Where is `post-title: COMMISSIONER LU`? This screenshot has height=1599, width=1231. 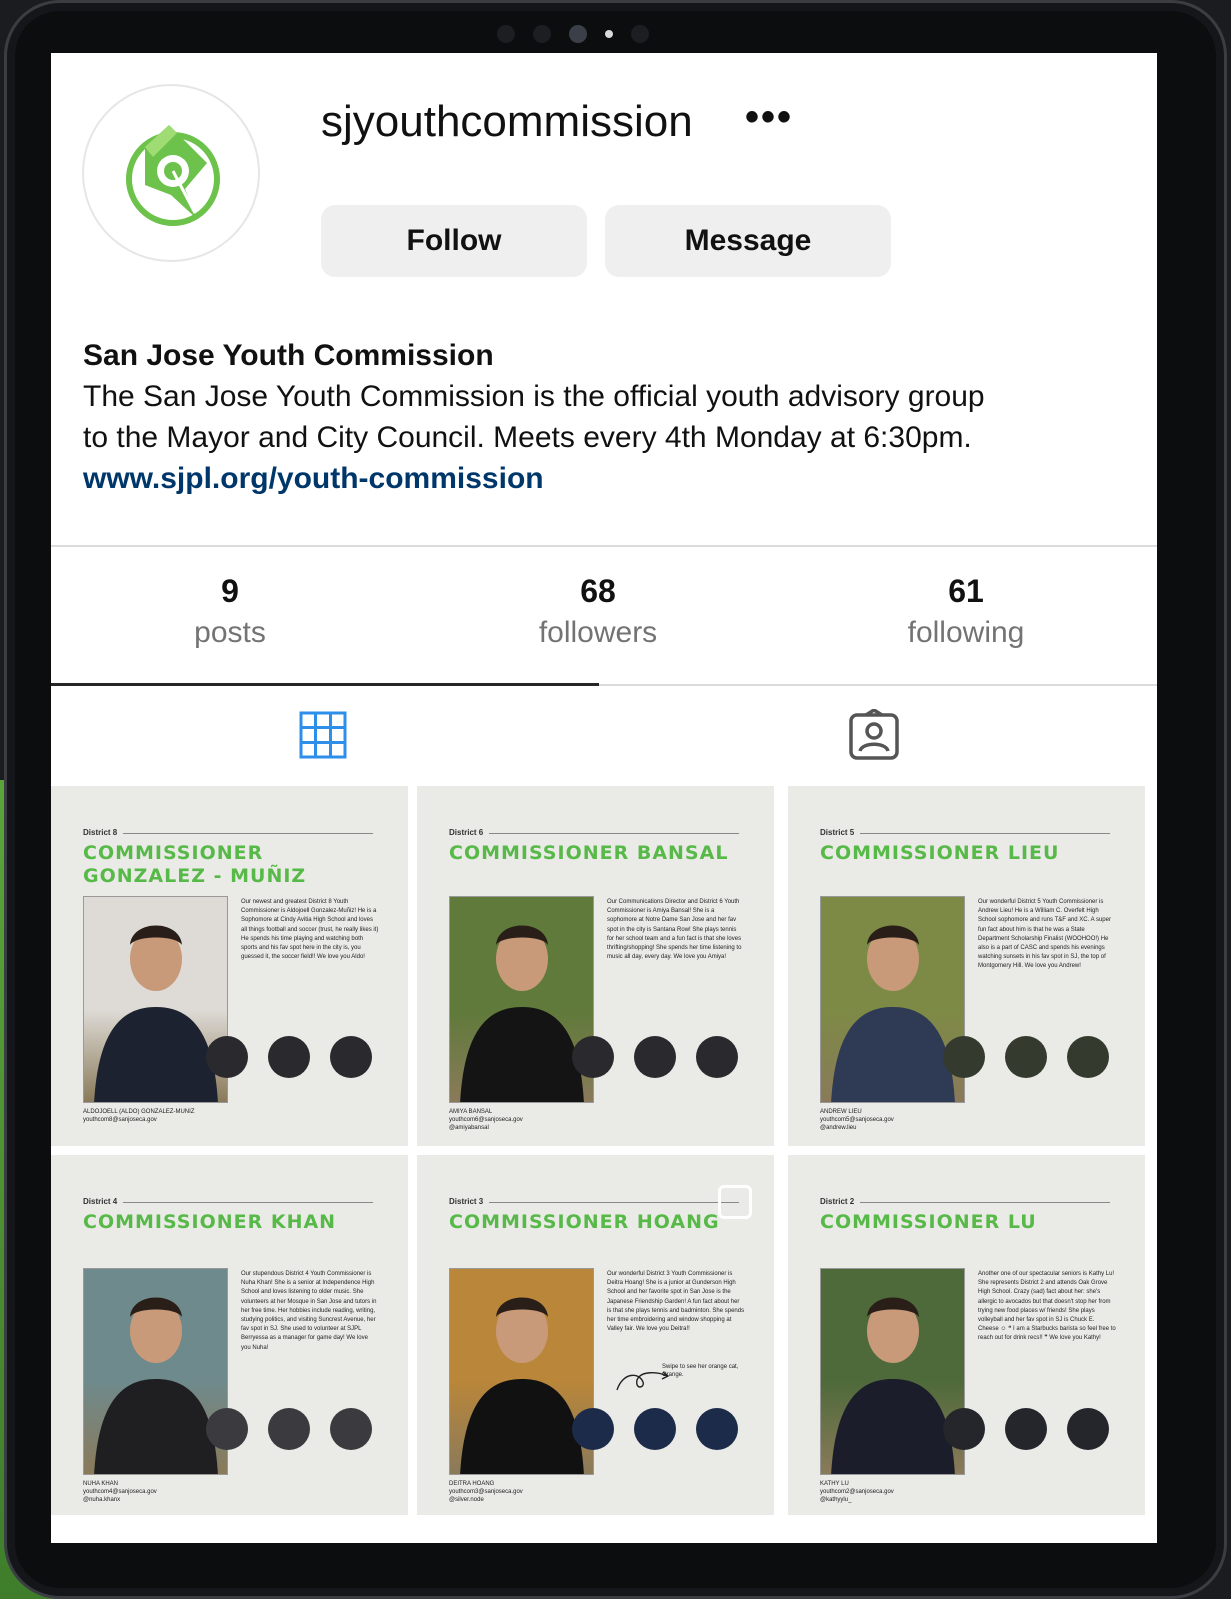 post-title: COMMISSIONER LU is located at coordinates (970, 1222).